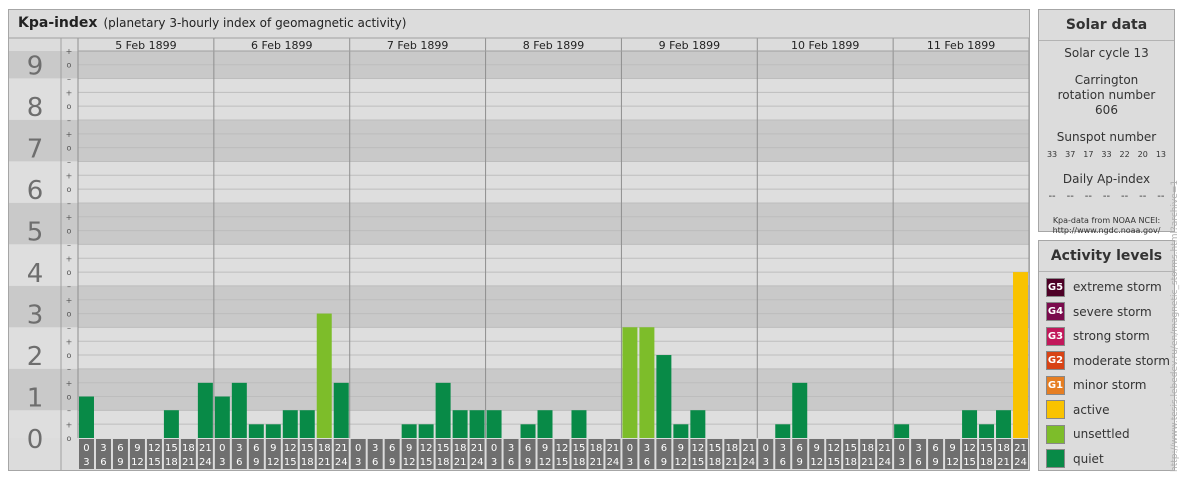 Image resolution: width=1184 pixels, height=480 pixels. What do you see at coordinates (1070, 154) in the screenshot?
I see `sunspot-value: 37` at bounding box center [1070, 154].